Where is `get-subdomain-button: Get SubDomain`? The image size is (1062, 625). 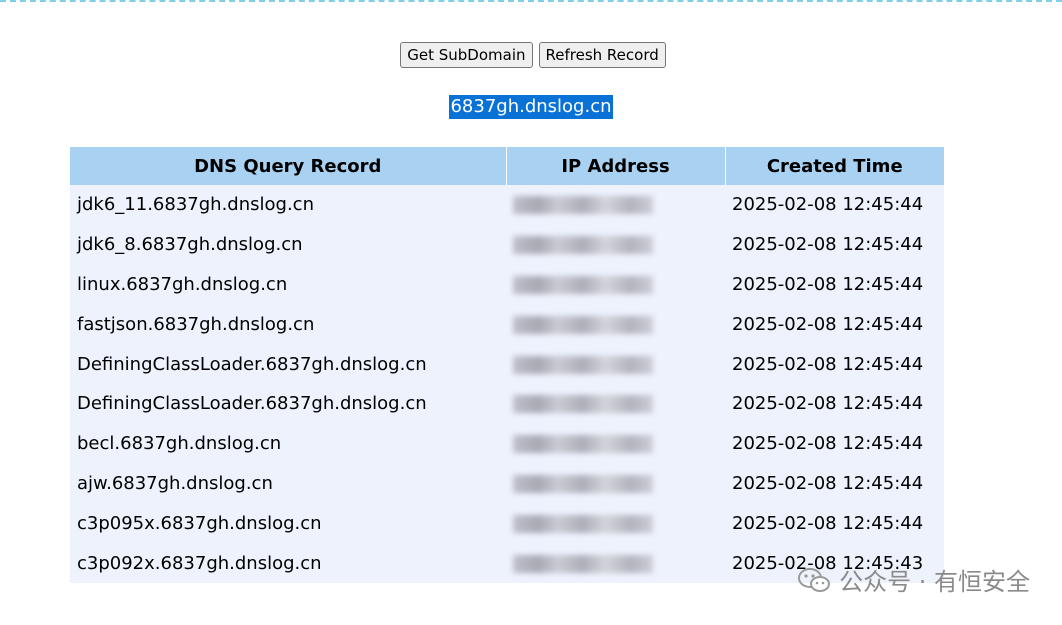 get-subdomain-button: Get SubDomain is located at coordinates (466, 55).